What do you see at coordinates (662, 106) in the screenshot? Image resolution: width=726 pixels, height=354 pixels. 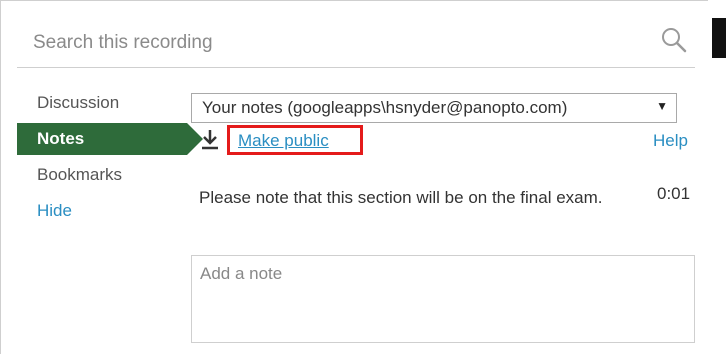 I see `chevron-down-icon: ▼` at bounding box center [662, 106].